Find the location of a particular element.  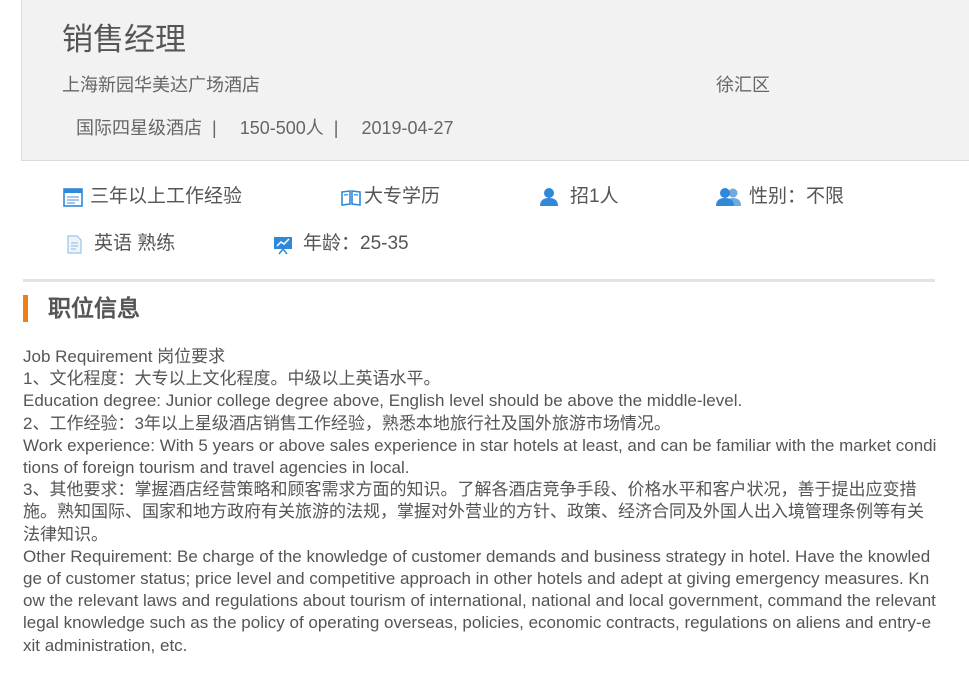

book-icon is located at coordinates (351, 197).